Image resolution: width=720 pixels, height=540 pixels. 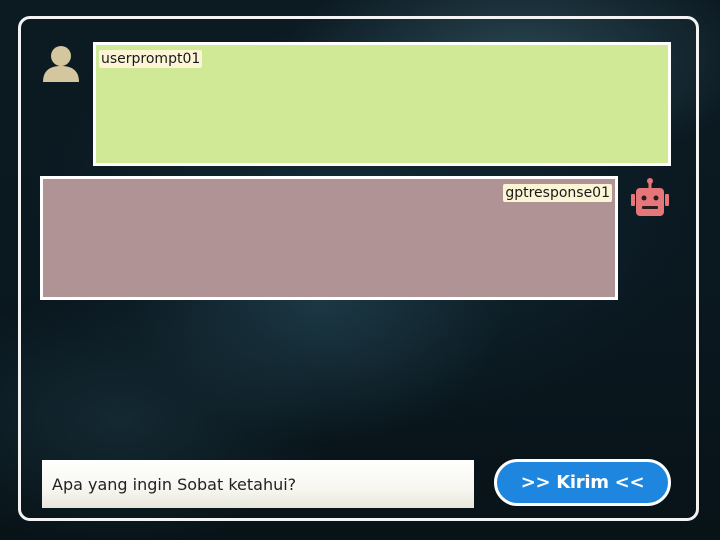 I want to click on bot-avatar, so click(x=650, y=198).